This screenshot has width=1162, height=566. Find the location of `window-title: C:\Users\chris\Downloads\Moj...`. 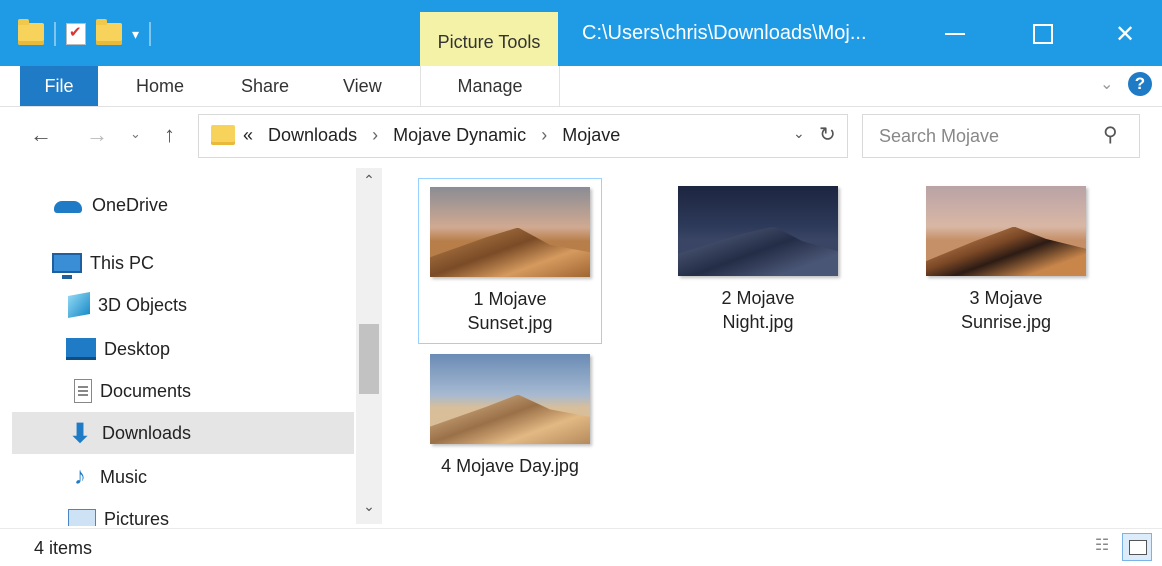

window-title: C:\Users\chris\Downloads\Moj... is located at coordinates (724, 33).